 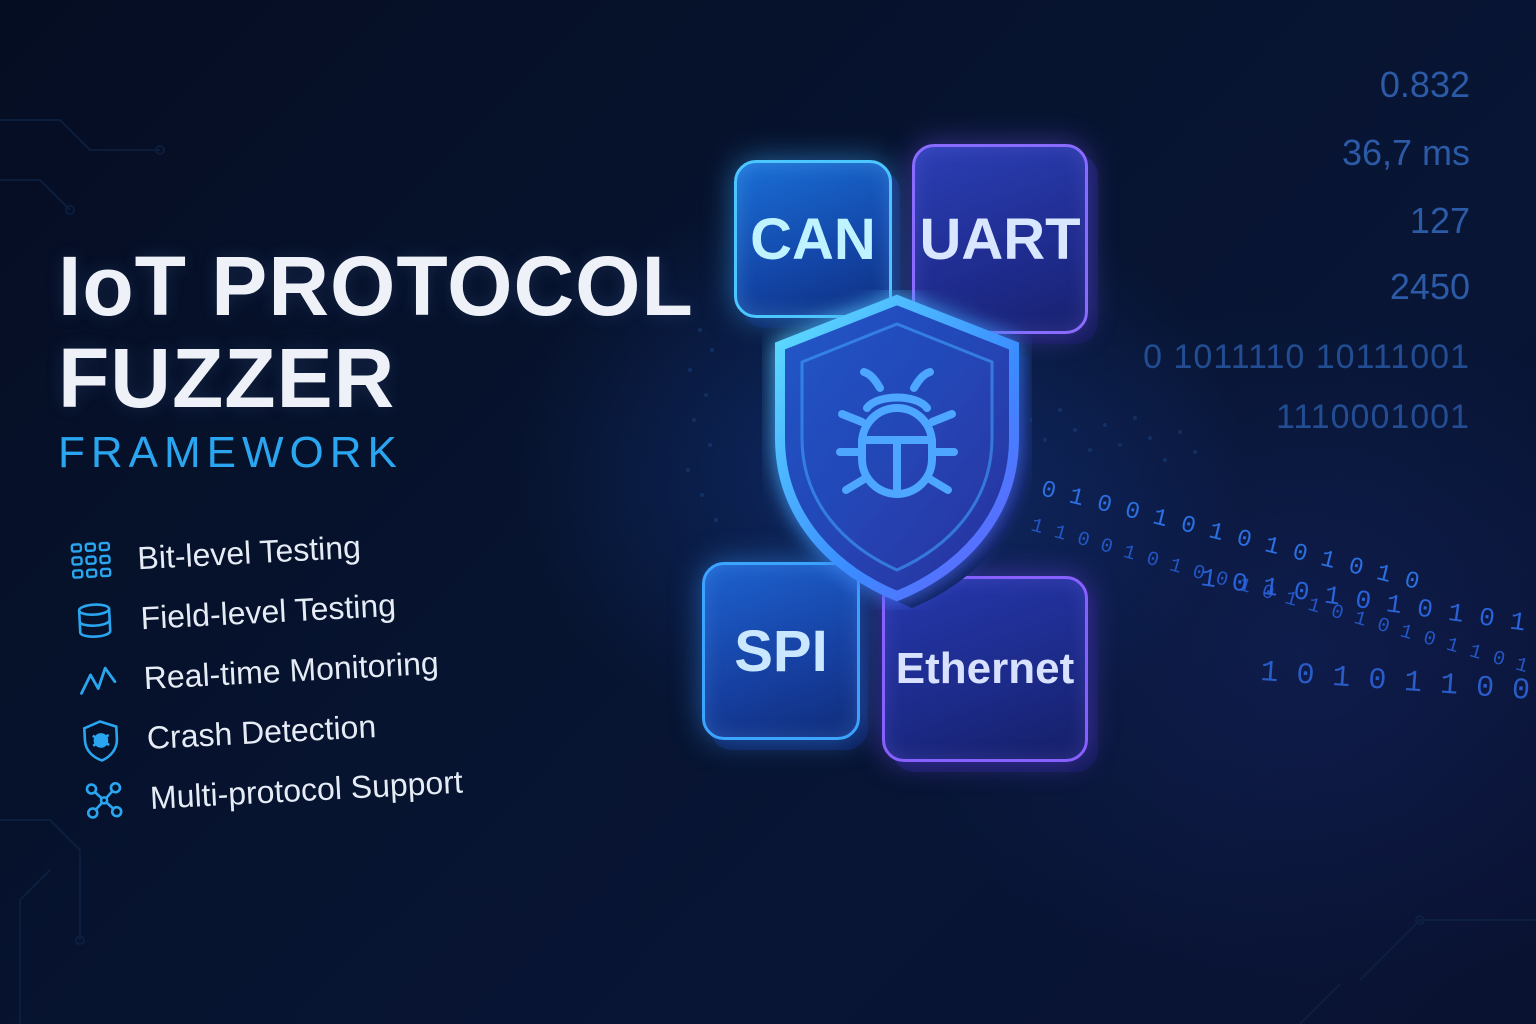 I want to click on feature-label: Field-level Testing, so click(x=268, y=611).